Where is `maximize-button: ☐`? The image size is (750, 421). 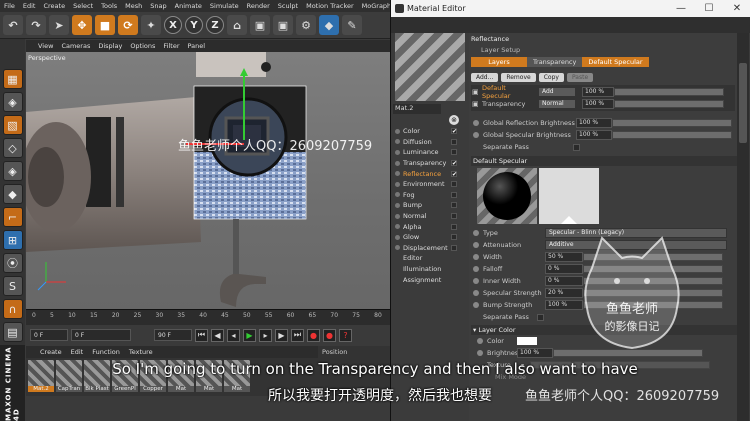 maximize-button: ☐ is located at coordinates (709, 8).